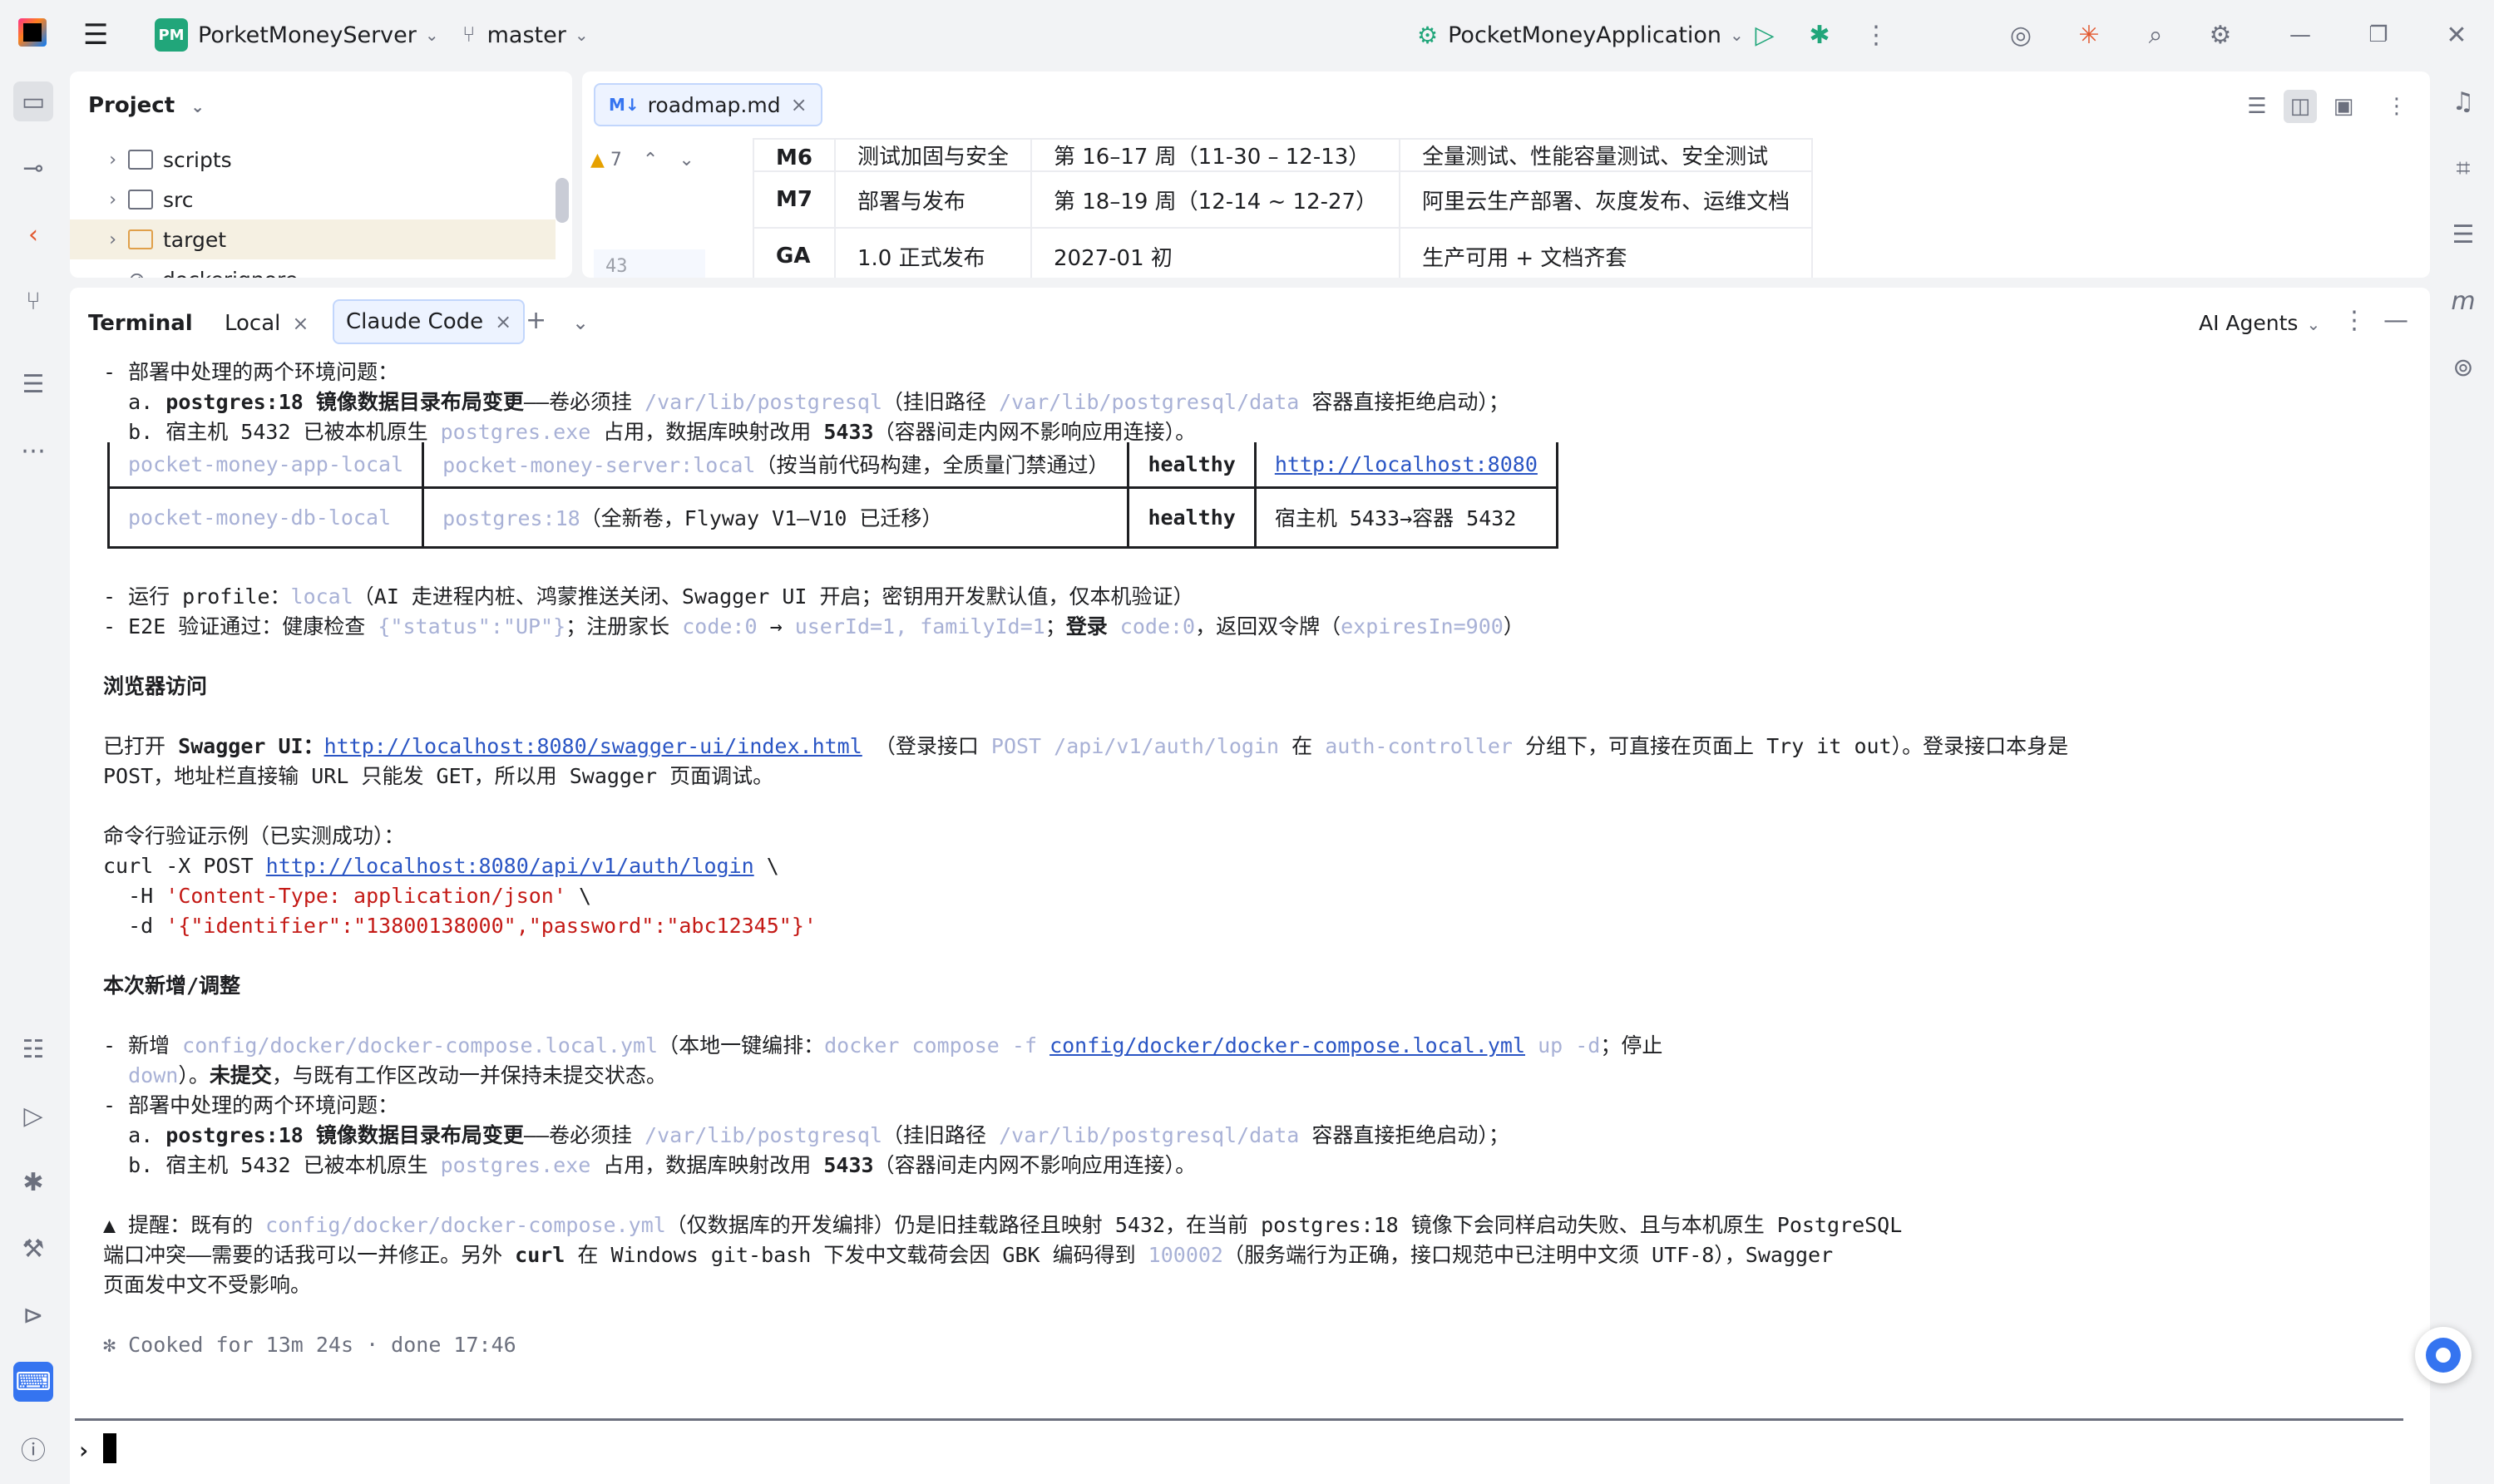 Image resolution: width=2494 pixels, height=1484 pixels. What do you see at coordinates (33, 1116) in the screenshot?
I see `run-tool-icon: ▷` at bounding box center [33, 1116].